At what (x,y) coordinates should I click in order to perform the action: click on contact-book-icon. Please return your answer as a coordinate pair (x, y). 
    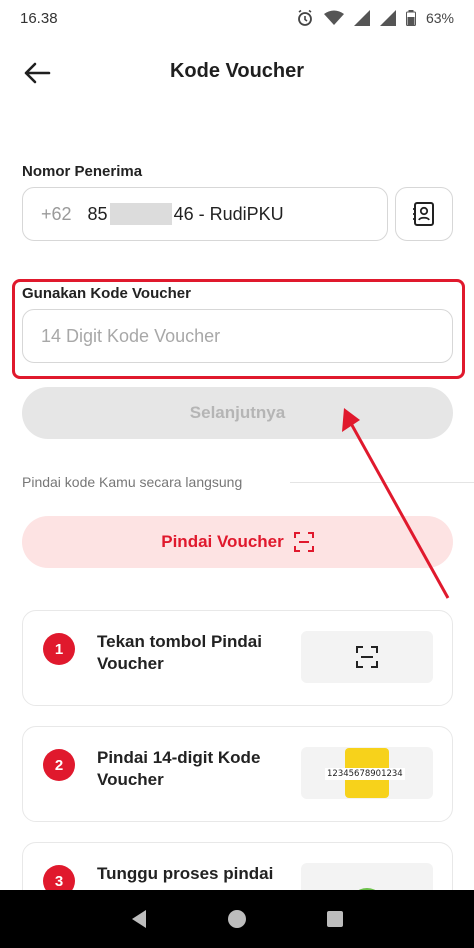
    Looking at the image, I should click on (423, 214).